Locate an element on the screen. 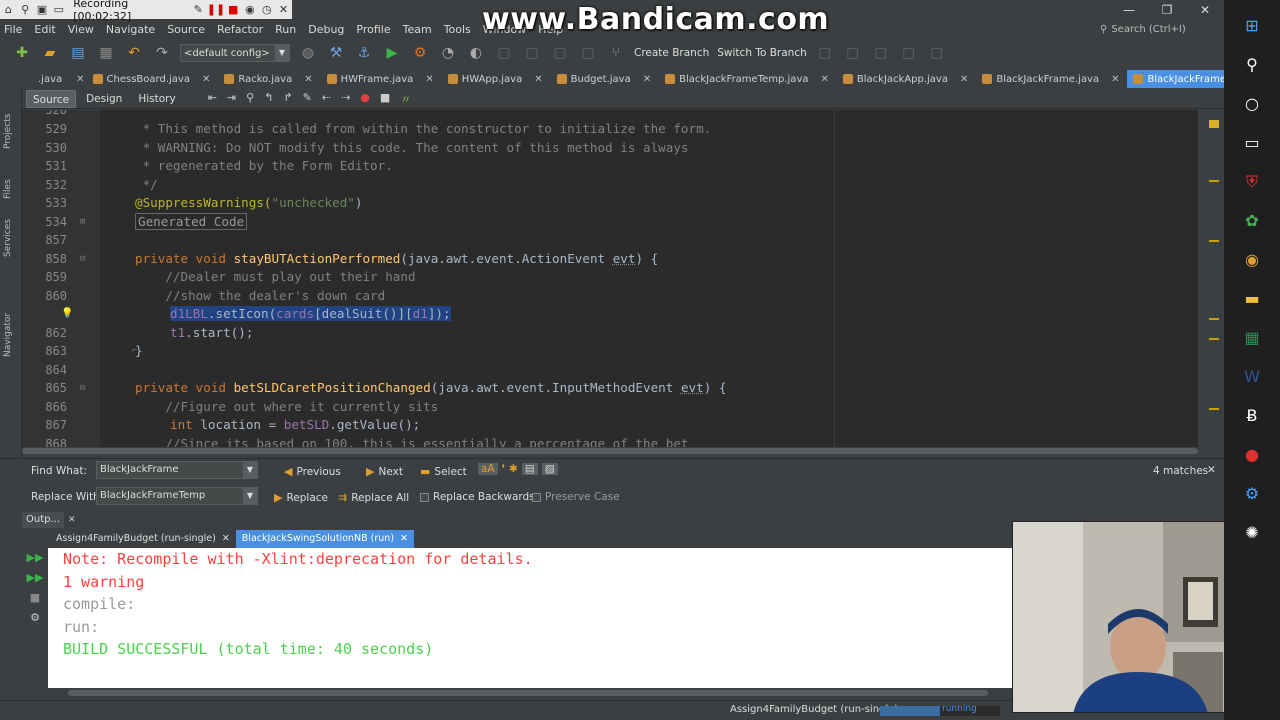 The image size is (1280, 720). next-button: ▶ Next is located at coordinates (384, 471).